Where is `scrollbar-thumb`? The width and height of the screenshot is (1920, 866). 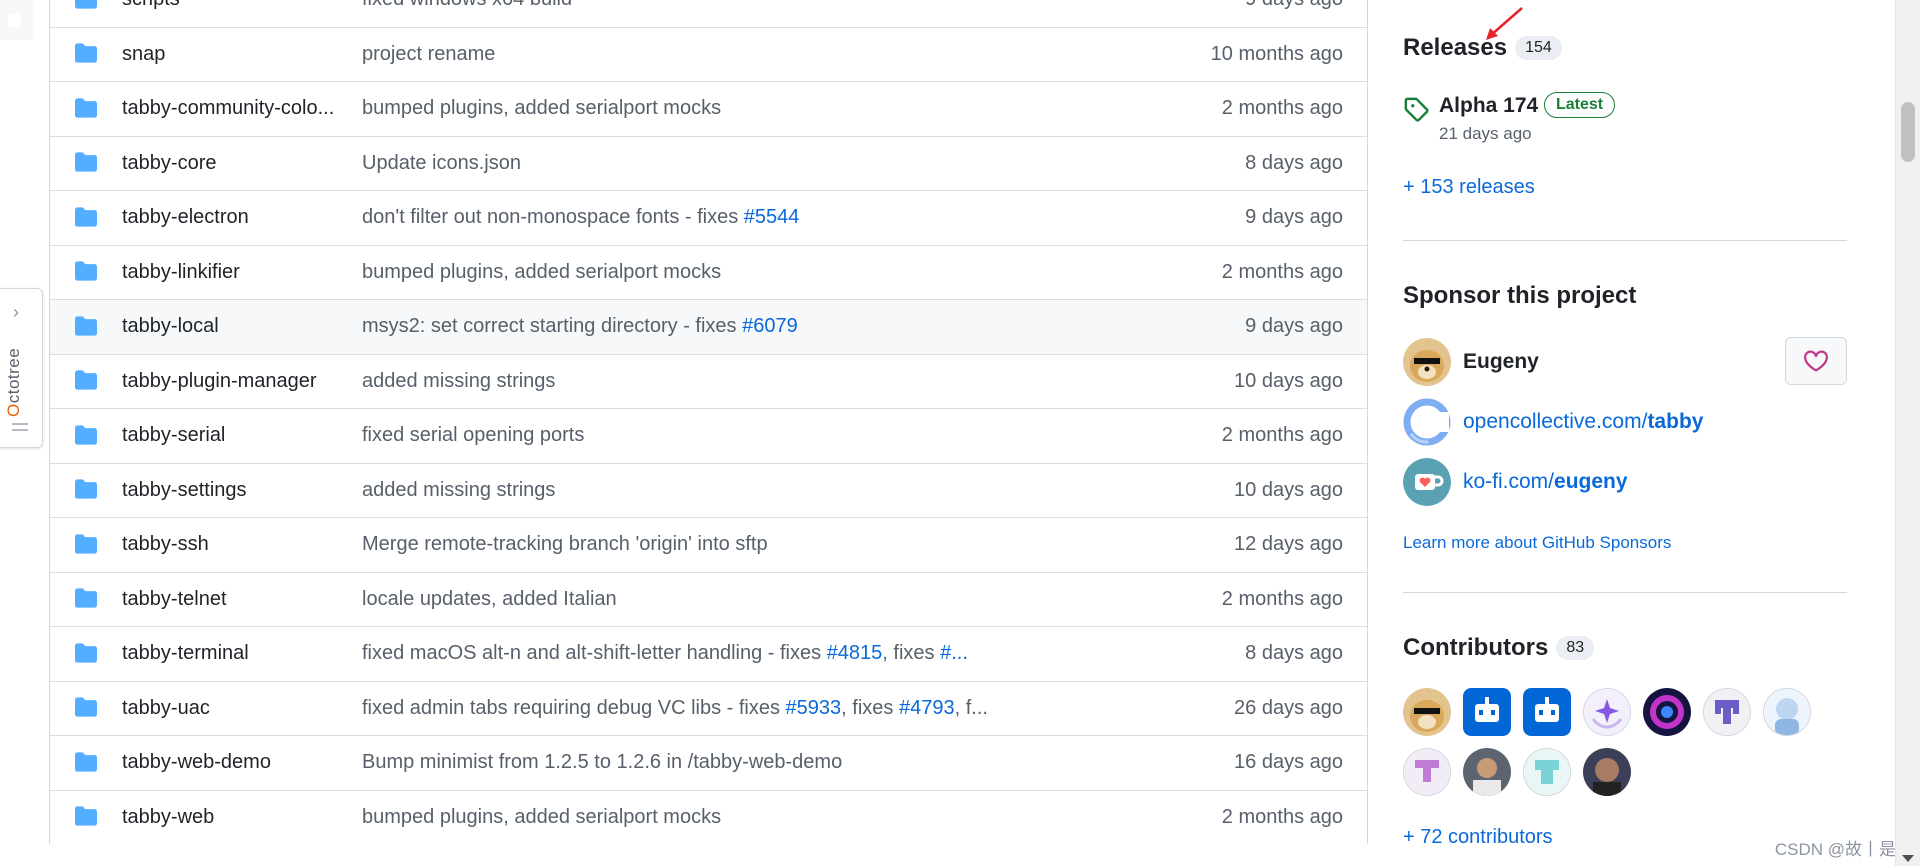
scrollbar-thumb is located at coordinates (1908, 132).